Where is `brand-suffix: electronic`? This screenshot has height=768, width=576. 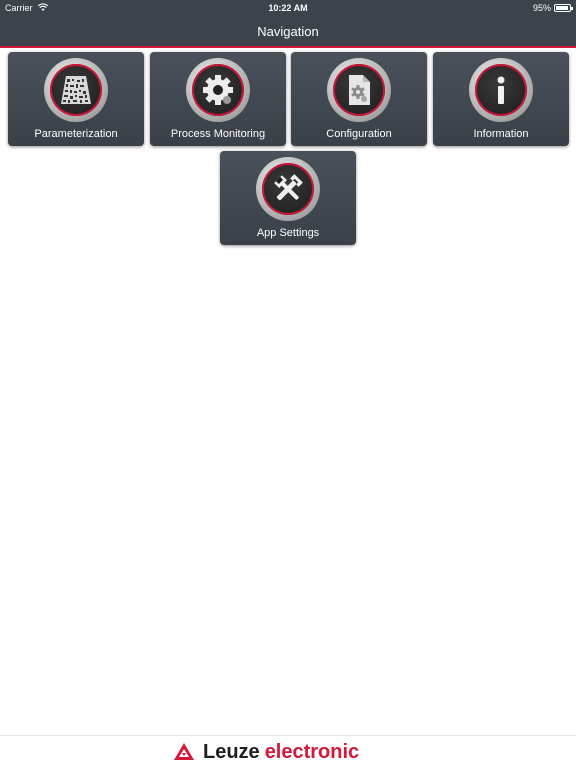
brand-suffix: electronic is located at coordinates (312, 751).